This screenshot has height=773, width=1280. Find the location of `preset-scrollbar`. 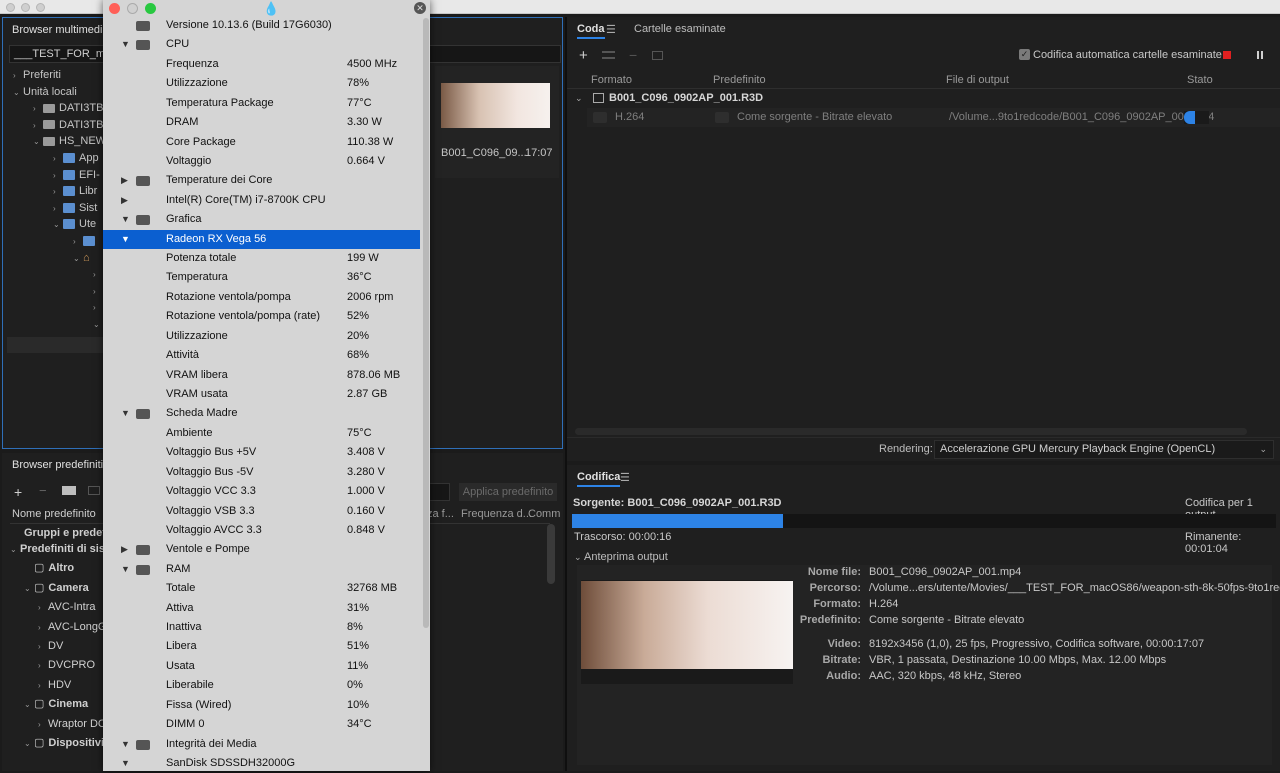

preset-scrollbar is located at coordinates (551, 554).